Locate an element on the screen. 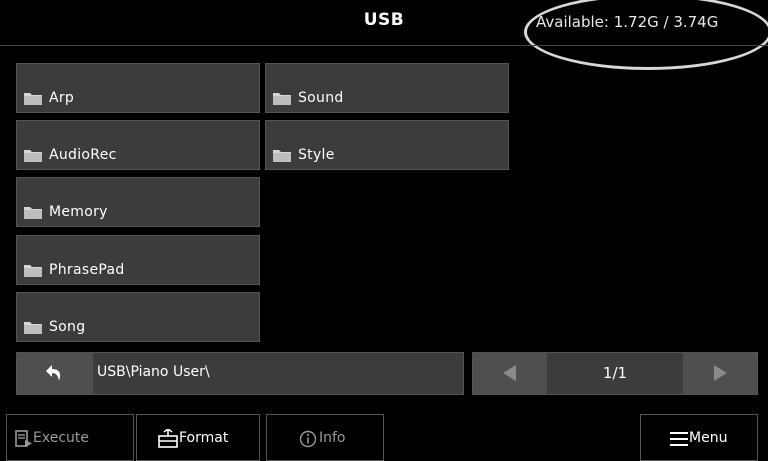 The width and height of the screenshot is (768, 461). folder-style: Style is located at coordinates (387, 145).